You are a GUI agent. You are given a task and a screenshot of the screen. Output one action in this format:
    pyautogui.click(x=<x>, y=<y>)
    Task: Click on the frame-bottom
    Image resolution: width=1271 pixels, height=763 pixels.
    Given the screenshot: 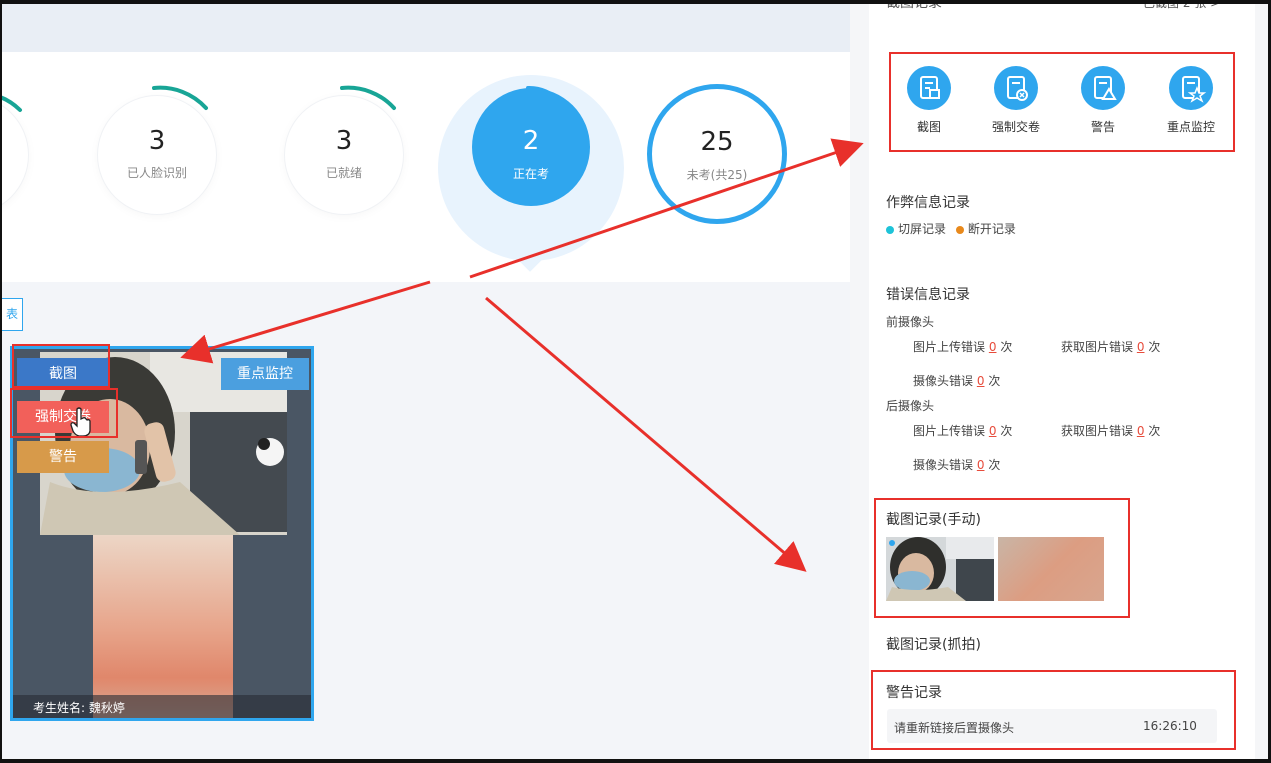 What is the action you would take?
    pyautogui.click(x=635, y=761)
    